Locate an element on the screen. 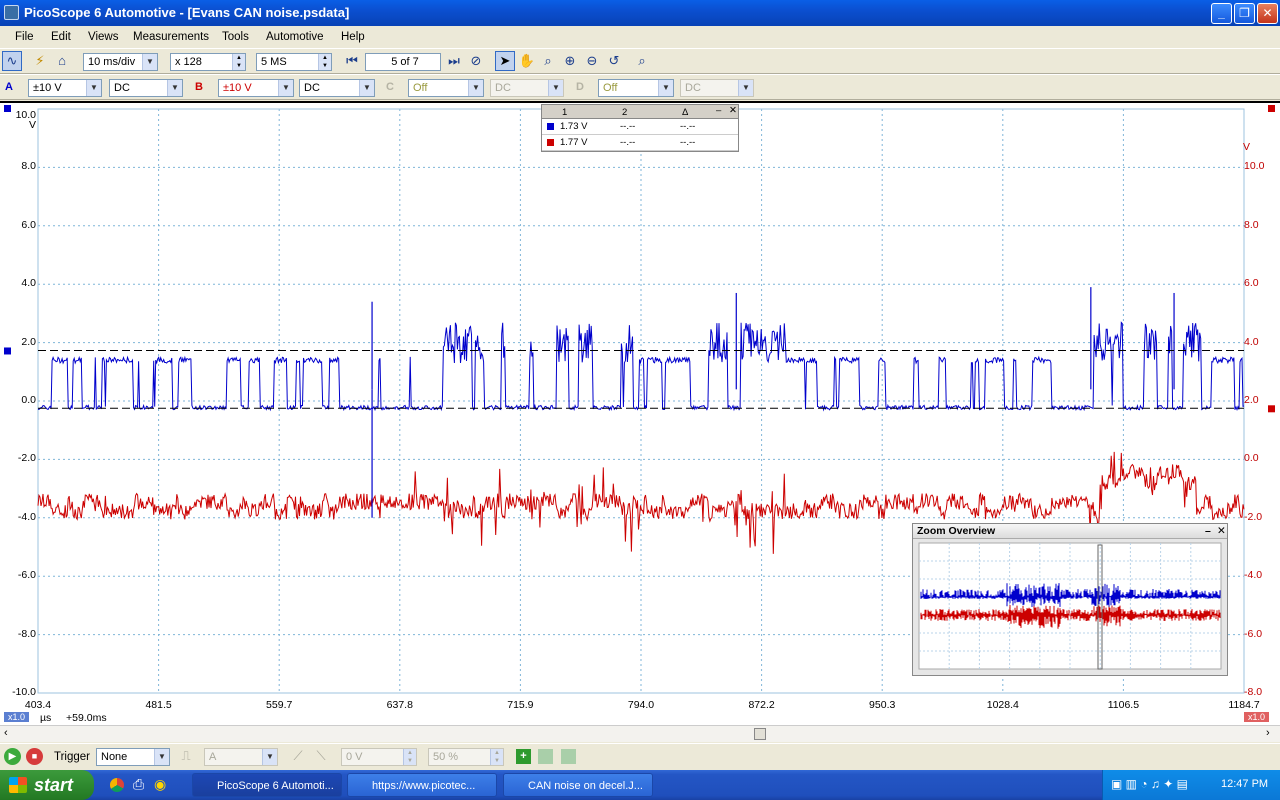  menu-edit: Edit is located at coordinates (61, 37).